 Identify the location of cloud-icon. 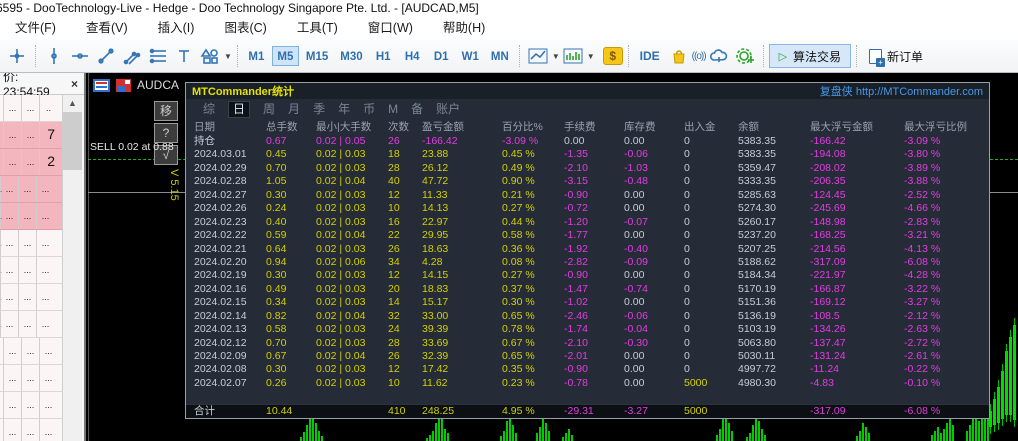
(719, 56).